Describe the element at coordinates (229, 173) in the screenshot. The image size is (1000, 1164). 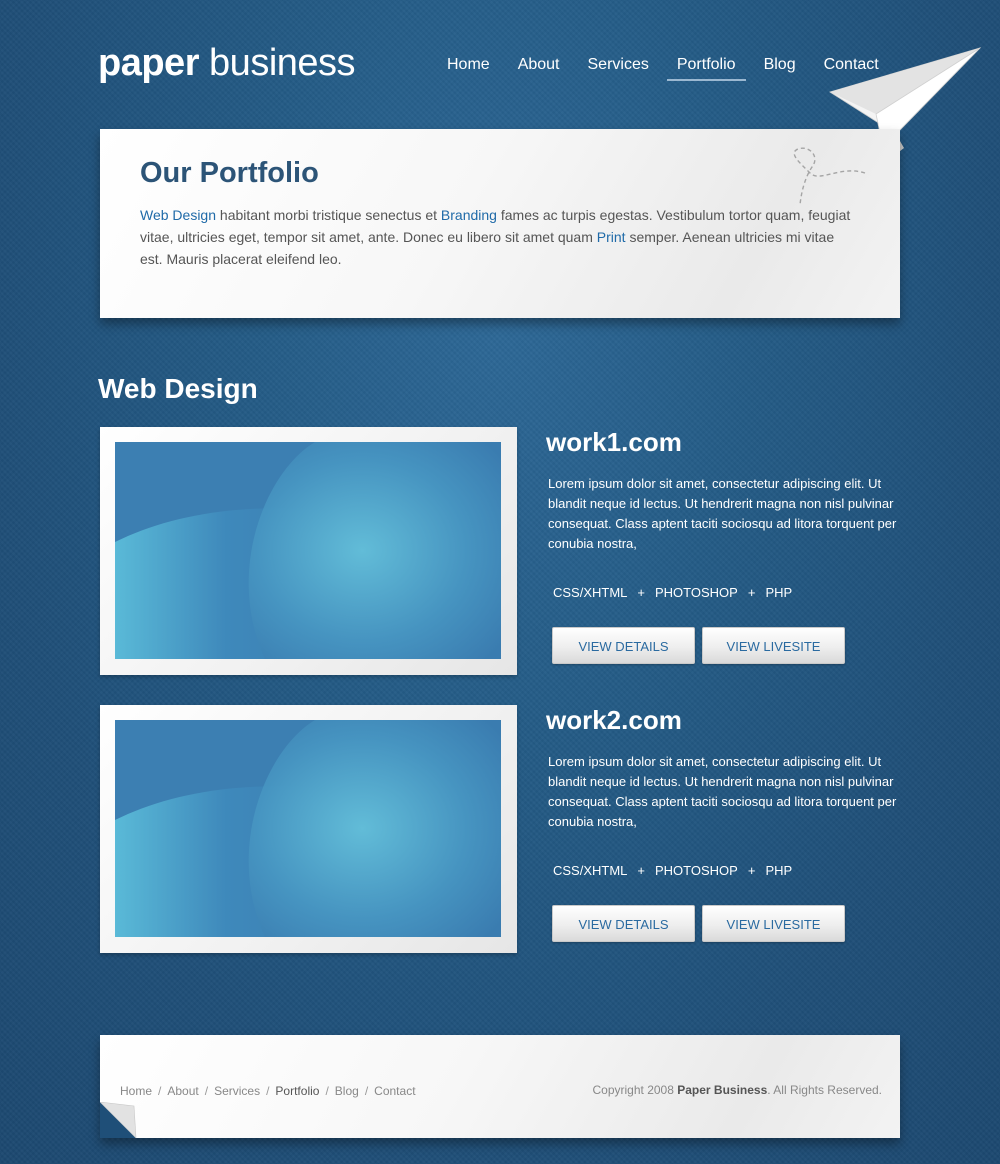
I see `page-title: Our Portfolio` at that location.